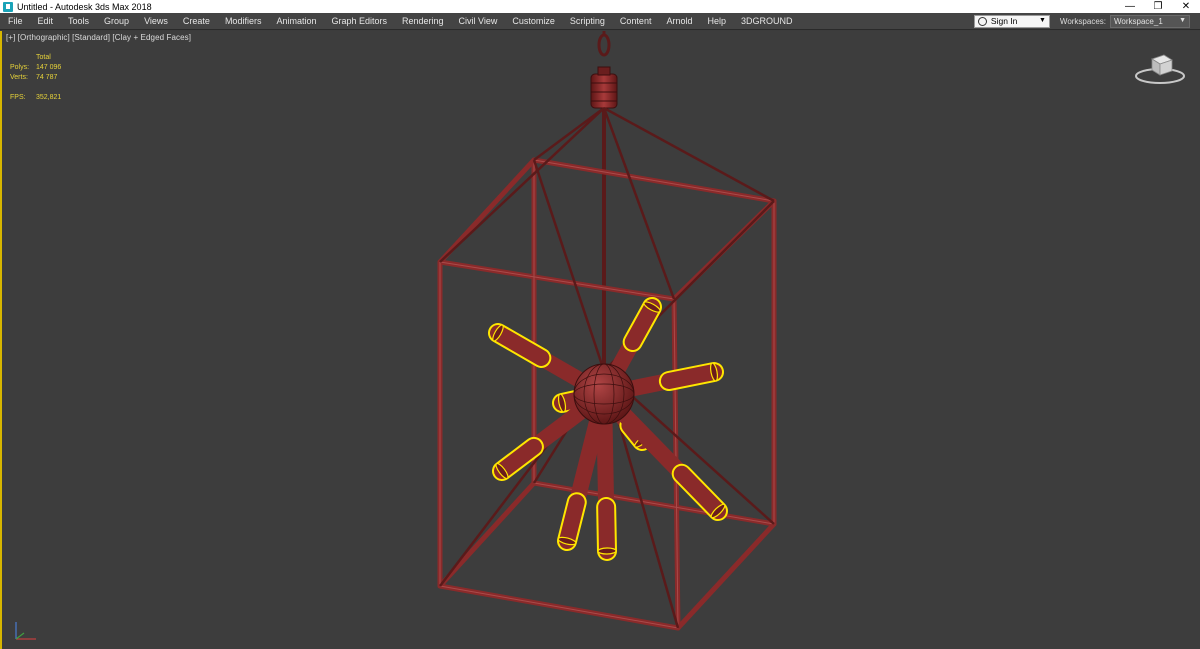 The image size is (1200, 649). What do you see at coordinates (422, 21) in the screenshot?
I see `menu-rendering: Rendering` at bounding box center [422, 21].